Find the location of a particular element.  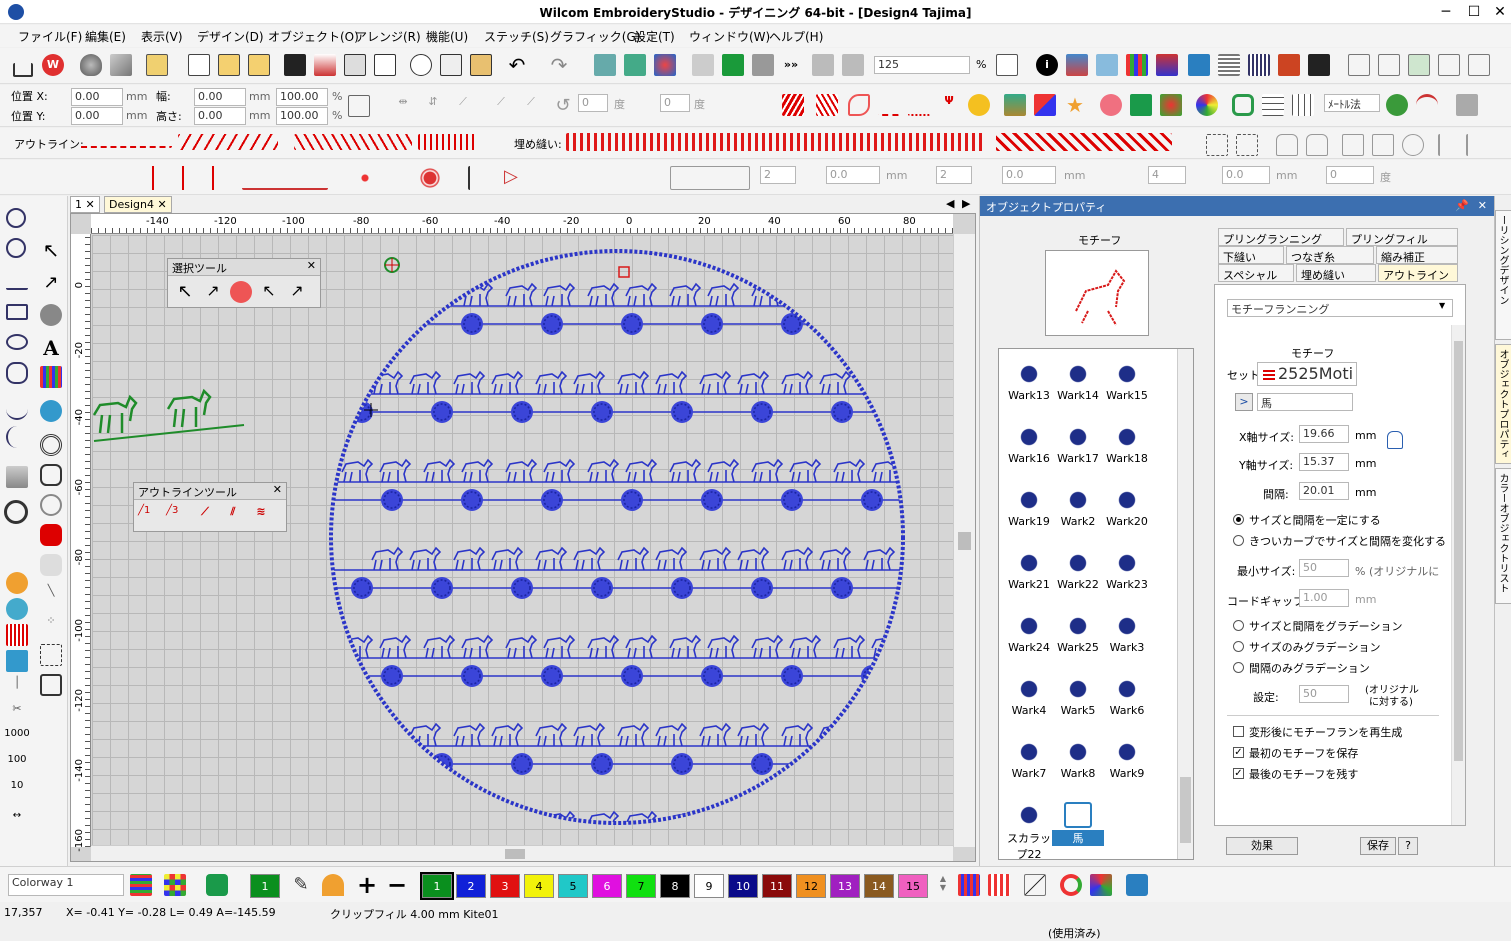

tab-scroll-left-icon: ◀ is located at coordinates (950, 203).